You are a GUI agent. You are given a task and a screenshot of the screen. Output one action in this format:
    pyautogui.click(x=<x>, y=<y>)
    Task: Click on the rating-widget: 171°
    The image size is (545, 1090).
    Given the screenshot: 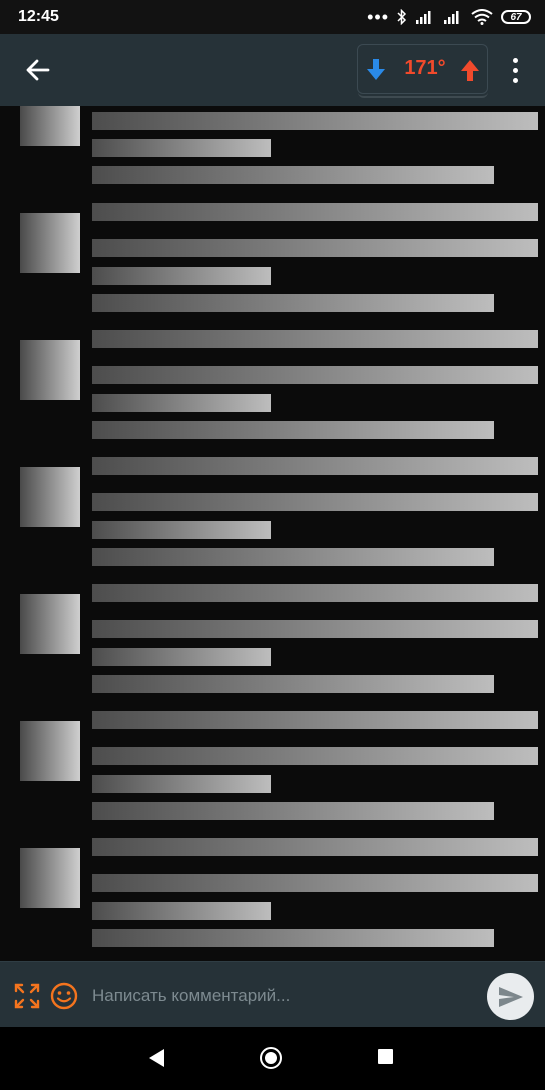 What is the action you would take?
    pyautogui.click(x=422, y=69)
    